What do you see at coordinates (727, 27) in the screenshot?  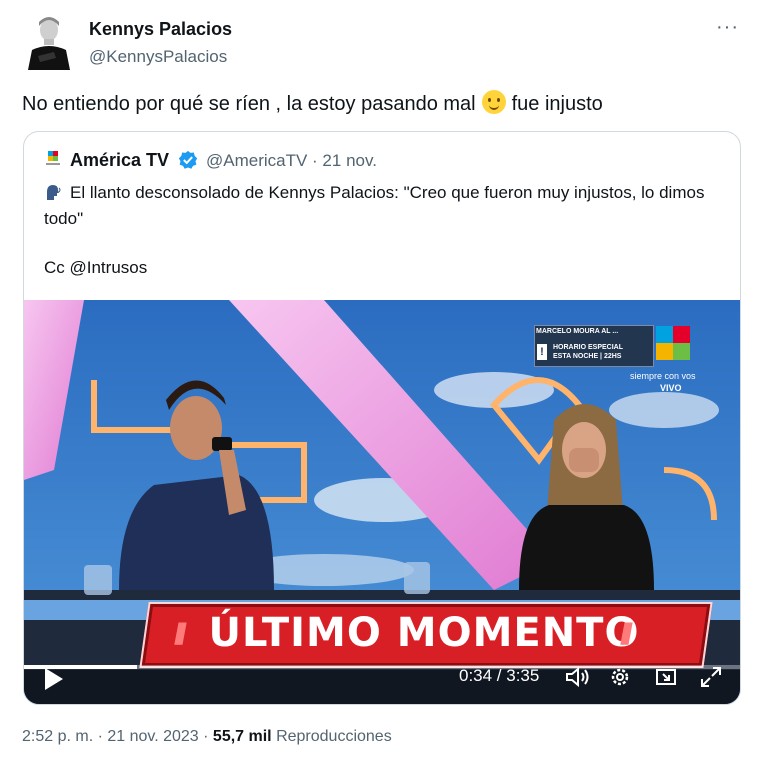 I see `more-options-icon: ···` at bounding box center [727, 27].